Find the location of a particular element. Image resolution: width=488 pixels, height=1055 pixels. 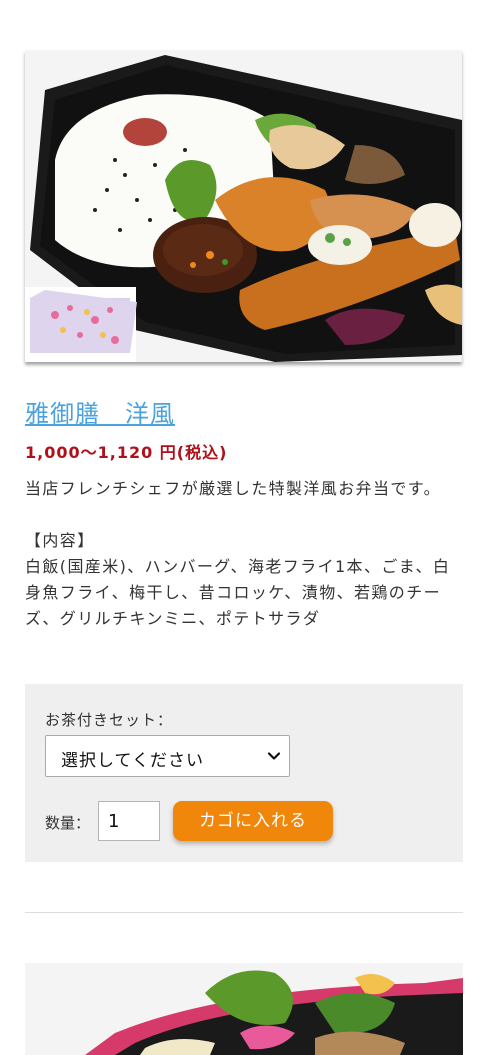

next-bento-photo is located at coordinates (244, 1009).